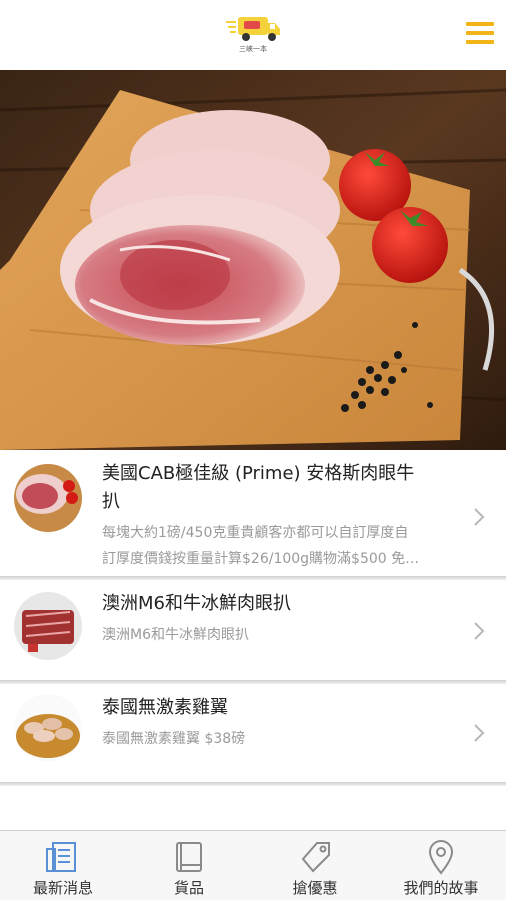 The height and width of the screenshot is (900, 506). What do you see at coordinates (253, 784) in the screenshot?
I see `list-divider` at bounding box center [253, 784].